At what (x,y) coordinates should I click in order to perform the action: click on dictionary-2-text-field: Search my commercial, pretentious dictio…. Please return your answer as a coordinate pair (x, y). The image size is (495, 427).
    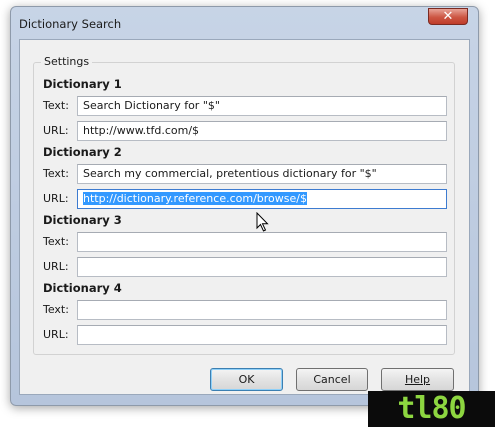
    Looking at the image, I should click on (262, 174).